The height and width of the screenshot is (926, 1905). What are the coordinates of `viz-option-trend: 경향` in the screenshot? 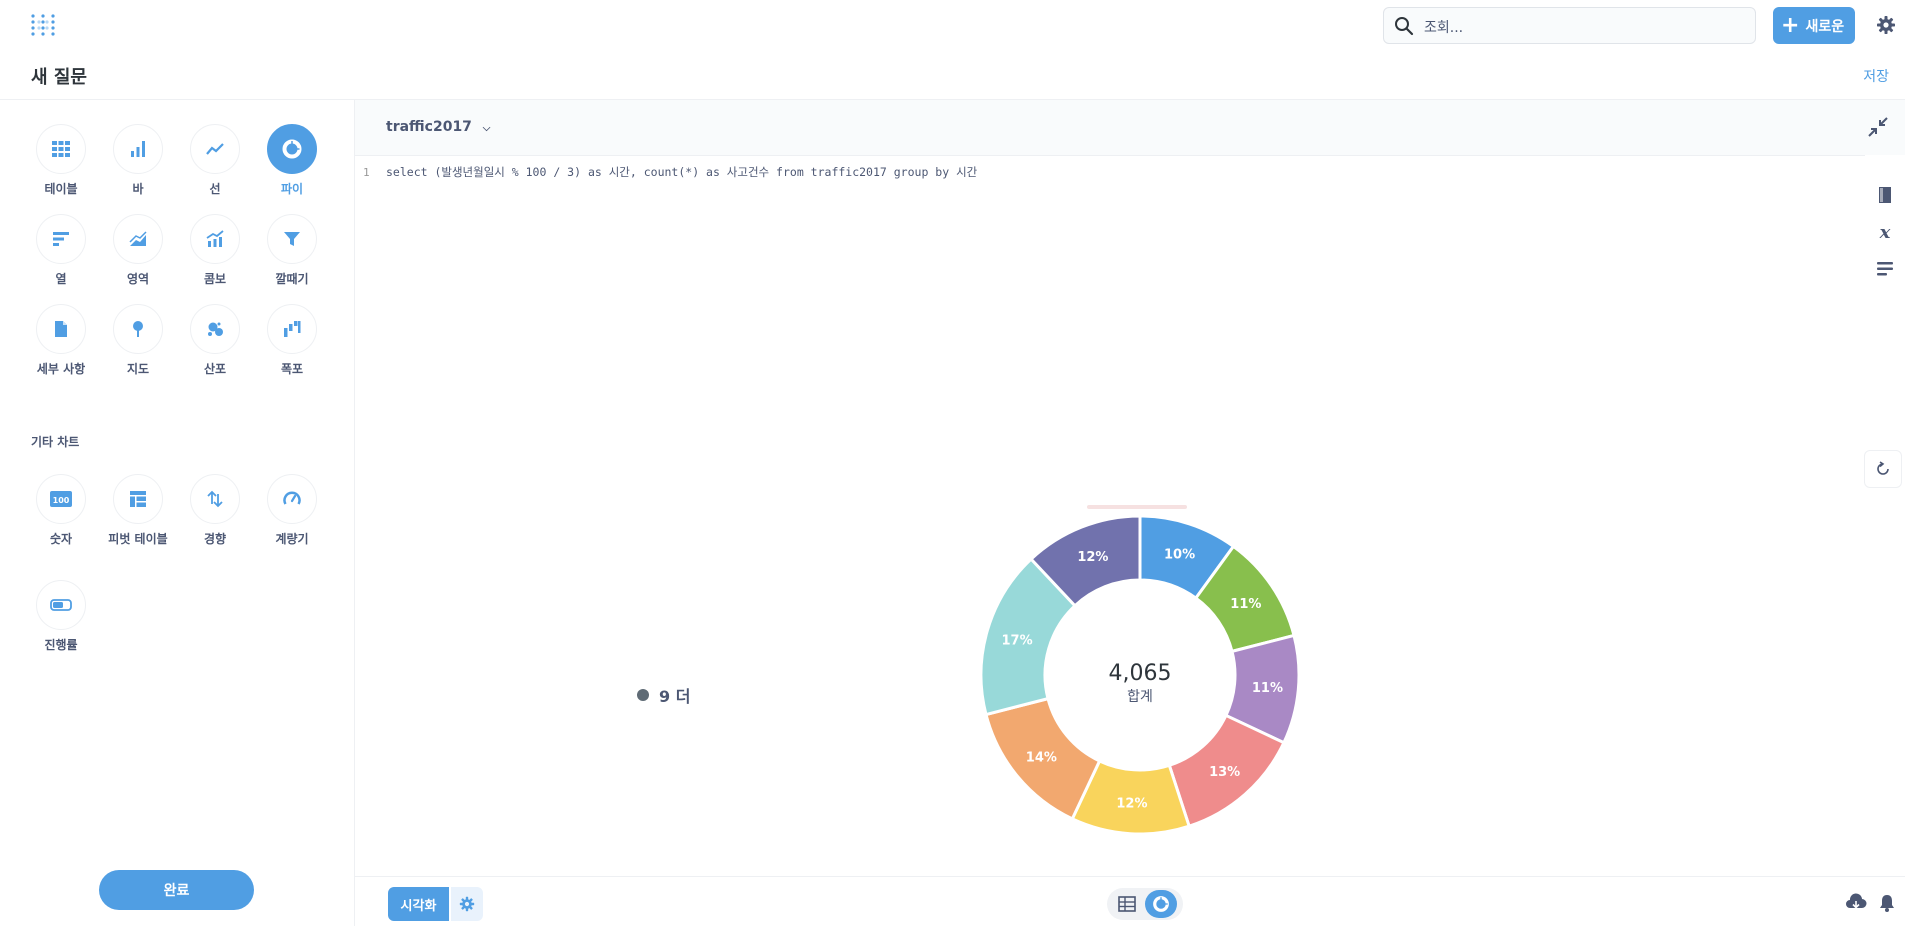 It's located at (215, 510).